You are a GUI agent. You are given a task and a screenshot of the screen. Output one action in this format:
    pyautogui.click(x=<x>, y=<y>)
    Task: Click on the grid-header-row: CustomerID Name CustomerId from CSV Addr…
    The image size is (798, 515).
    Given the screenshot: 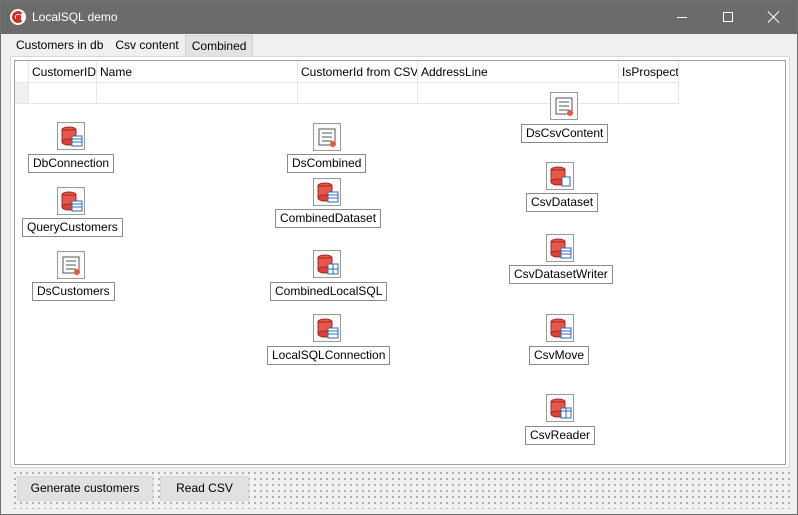 What is the action you would take?
    pyautogui.click(x=347, y=72)
    